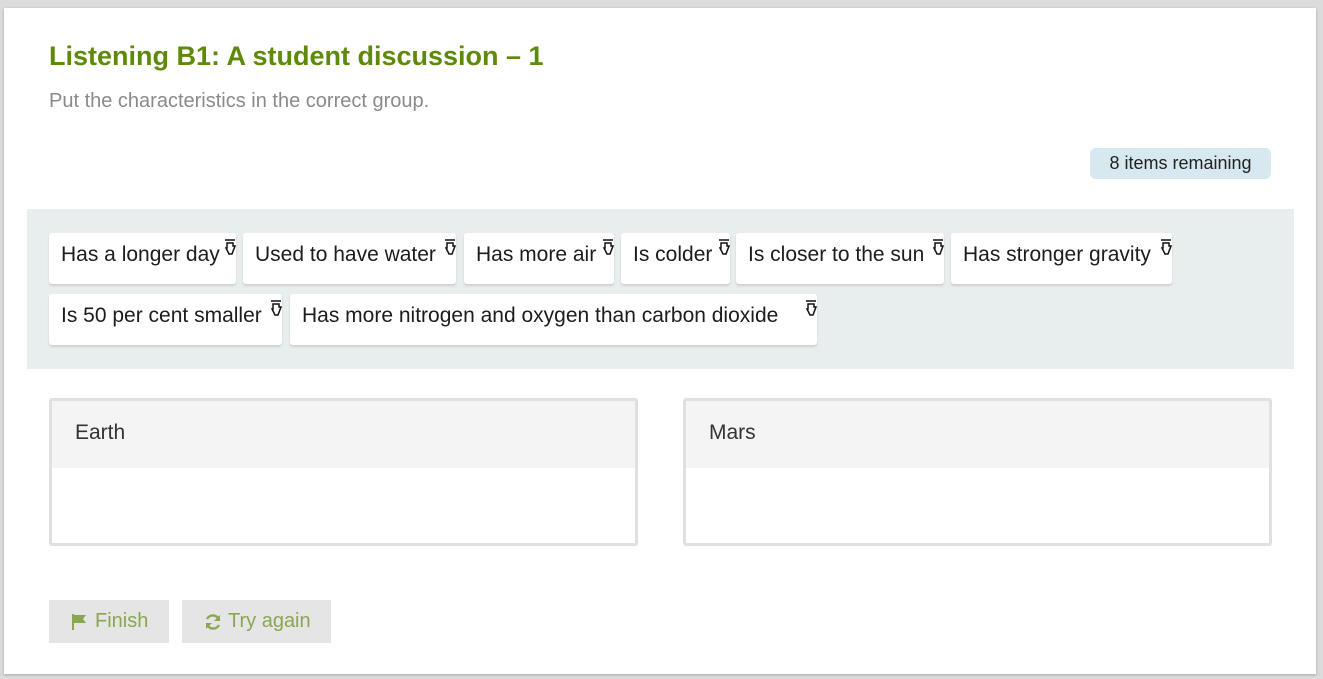 The height and width of the screenshot is (679, 1323). I want to click on draggable-item: Is 50 per cent smaller, so click(166, 319).